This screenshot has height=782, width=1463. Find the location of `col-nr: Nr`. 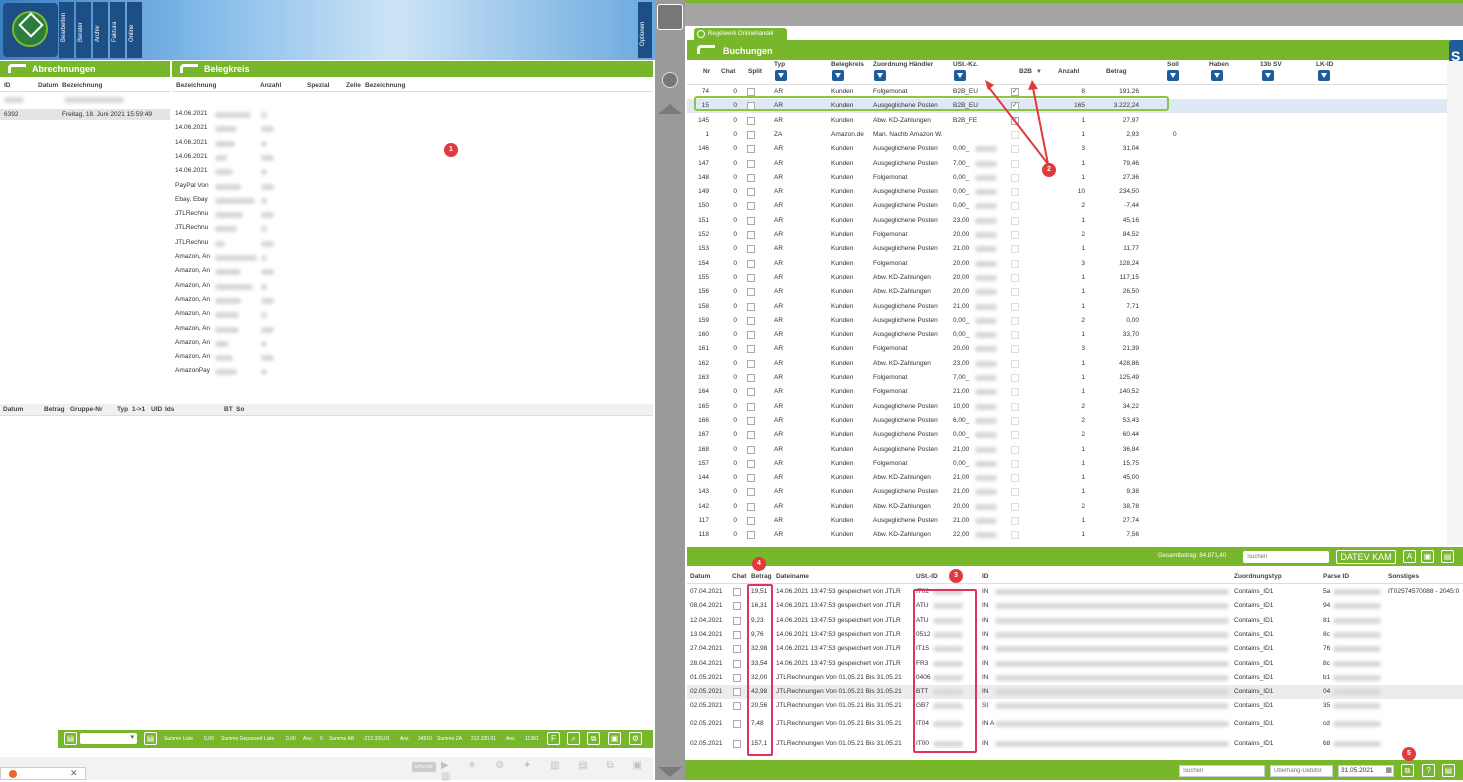

col-nr: Nr is located at coordinates (706, 71).